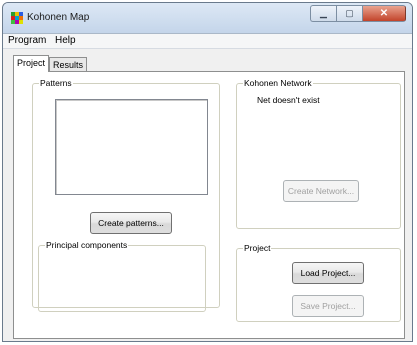  What do you see at coordinates (131, 147) in the screenshot?
I see `patterns-listbox` at bounding box center [131, 147].